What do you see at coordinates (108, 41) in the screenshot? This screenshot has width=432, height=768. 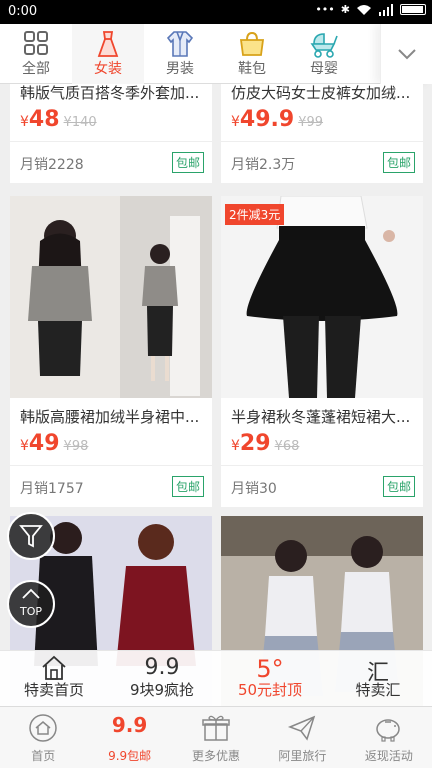 I see `dress-icon` at bounding box center [108, 41].